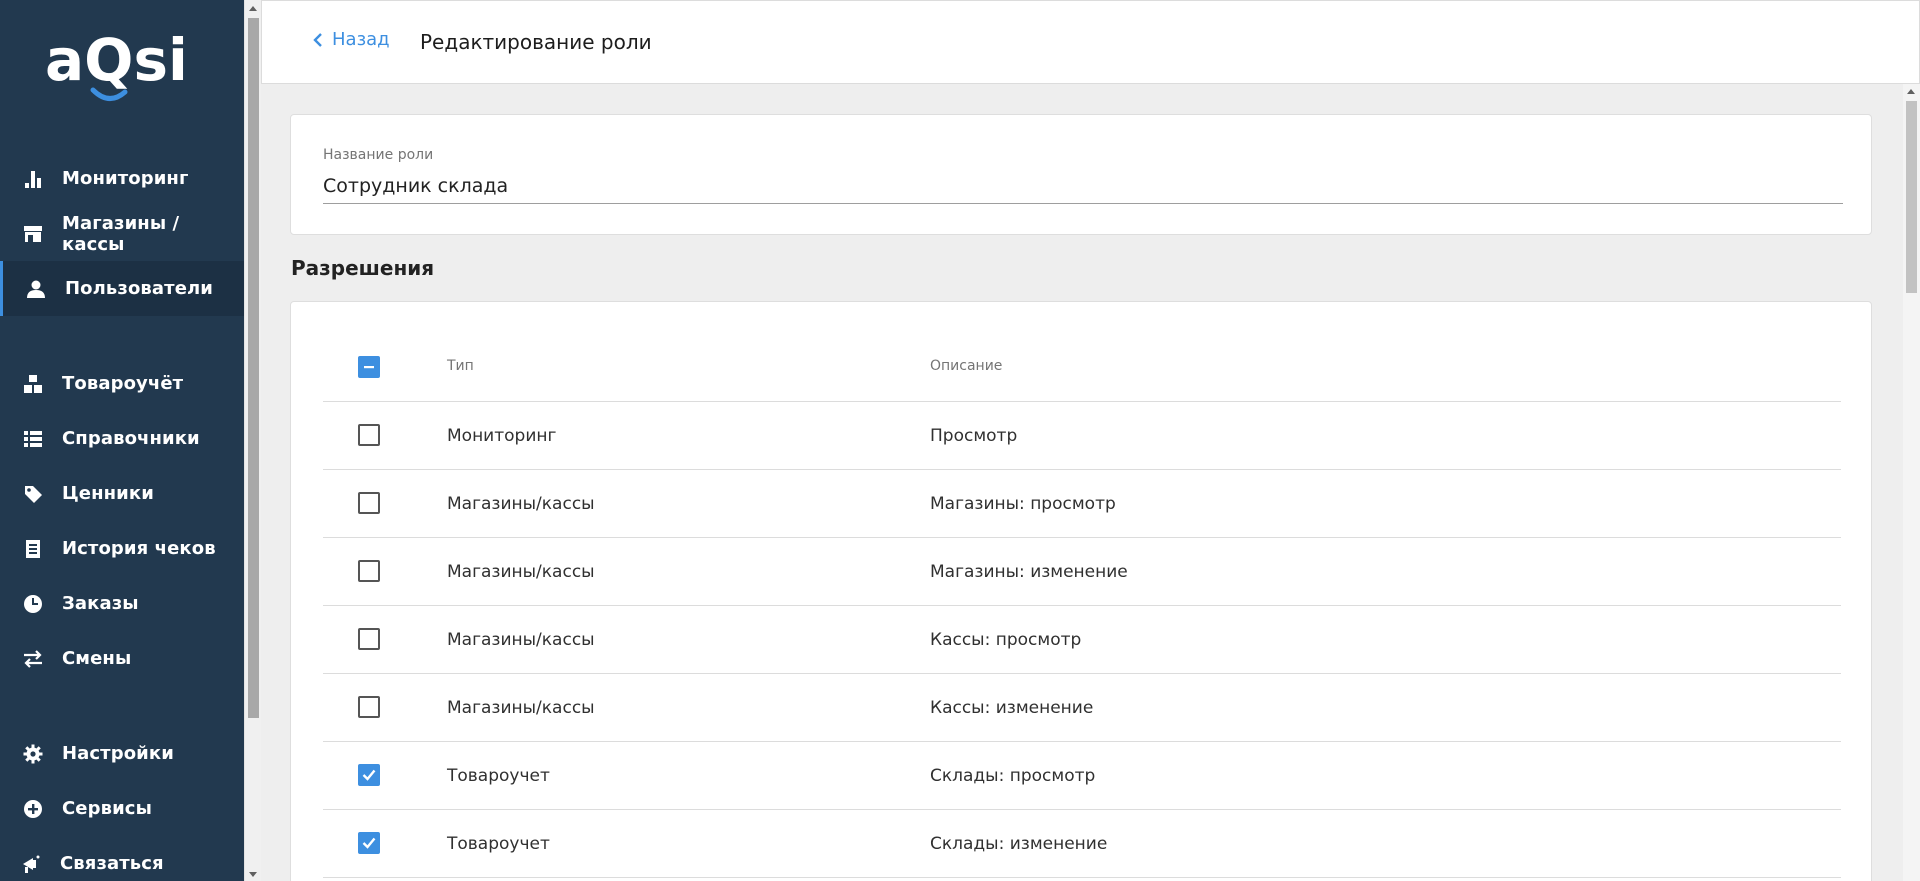 This screenshot has width=1920, height=881. What do you see at coordinates (974, 436) in the screenshot?
I see `cell-description: Просмотр` at bounding box center [974, 436].